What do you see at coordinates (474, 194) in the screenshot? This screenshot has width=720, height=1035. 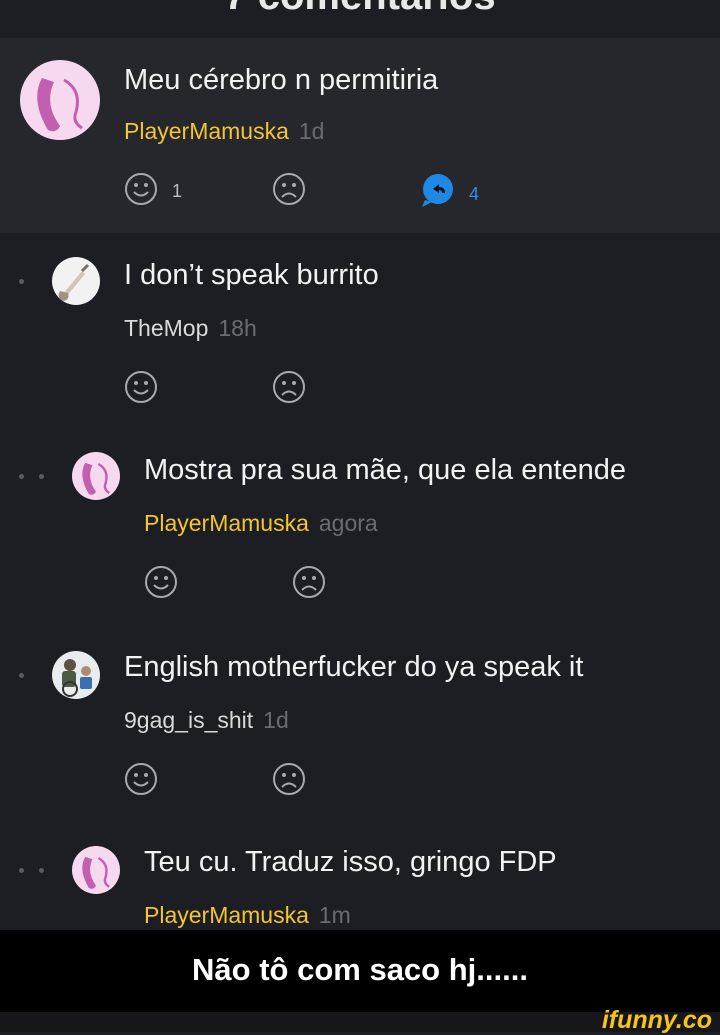 I see `replies-count: 4` at bounding box center [474, 194].